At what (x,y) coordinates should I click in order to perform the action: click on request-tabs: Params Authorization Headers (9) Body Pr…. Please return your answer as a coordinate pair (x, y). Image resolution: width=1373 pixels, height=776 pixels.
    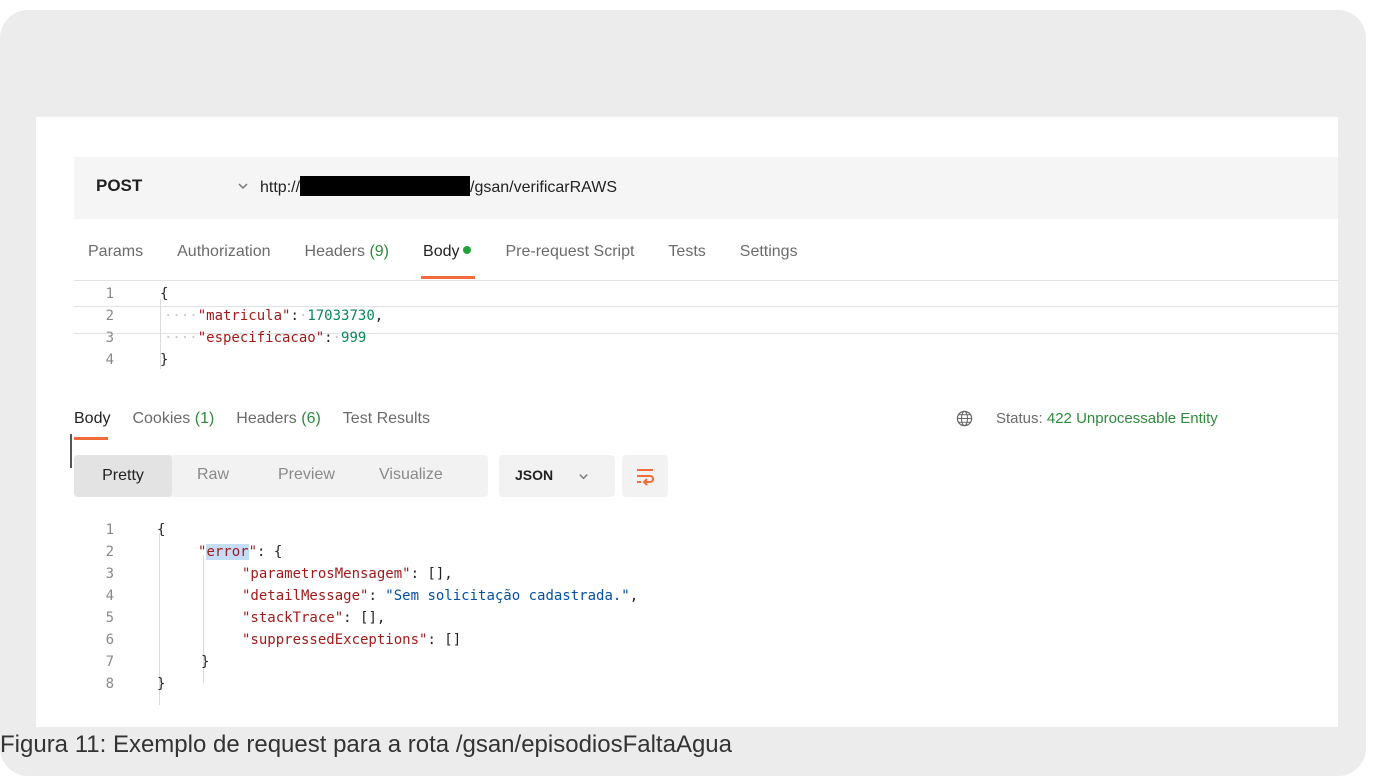
    Looking at the image, I should click on (460, 261).